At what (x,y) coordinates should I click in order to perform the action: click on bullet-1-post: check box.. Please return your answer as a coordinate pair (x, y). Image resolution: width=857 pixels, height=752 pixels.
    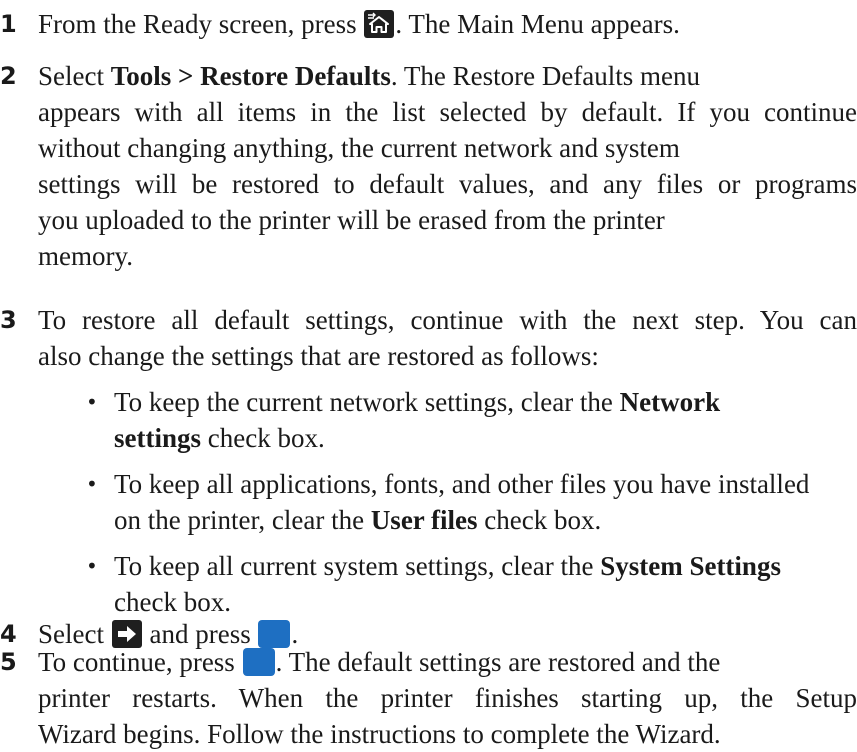
    Looking at the image, I should click on (263, 438).